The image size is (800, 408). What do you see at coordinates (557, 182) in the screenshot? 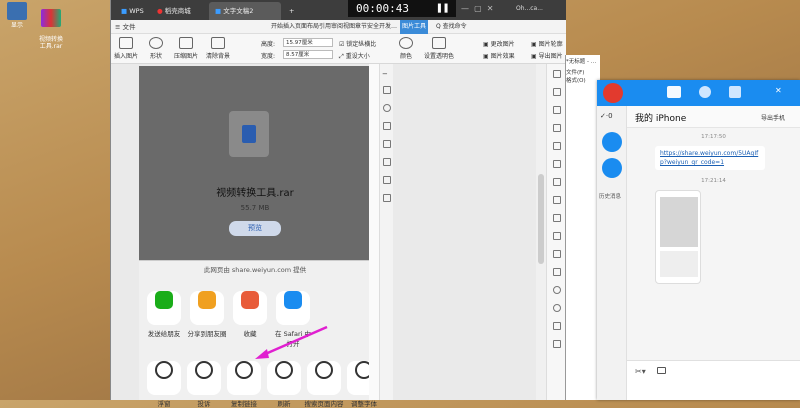
I see `text-icon` at bounding box center [557, 182].